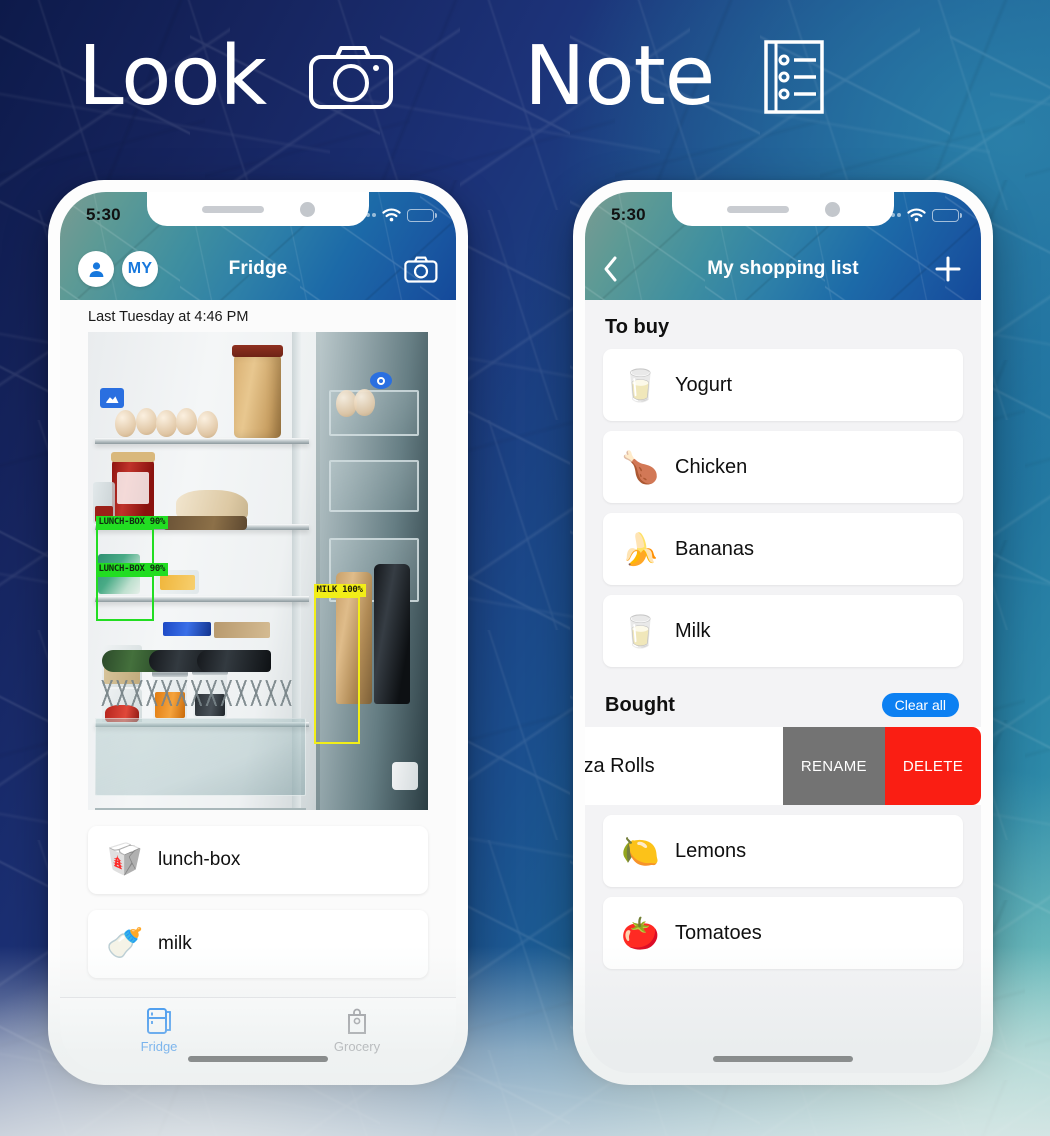 The image size is (1050, 1136). What do you see at coordinates (125, 859) in the screenshot?
I see `lunch-box-icon: 🥡` at bounding box center [125, 859].